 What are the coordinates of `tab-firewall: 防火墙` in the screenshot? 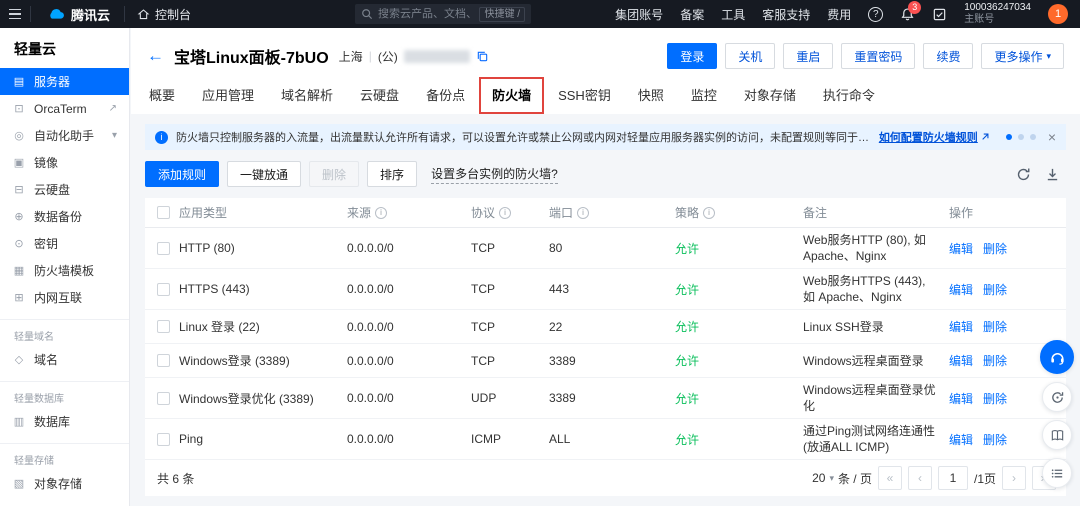 It's located at (512, 95).